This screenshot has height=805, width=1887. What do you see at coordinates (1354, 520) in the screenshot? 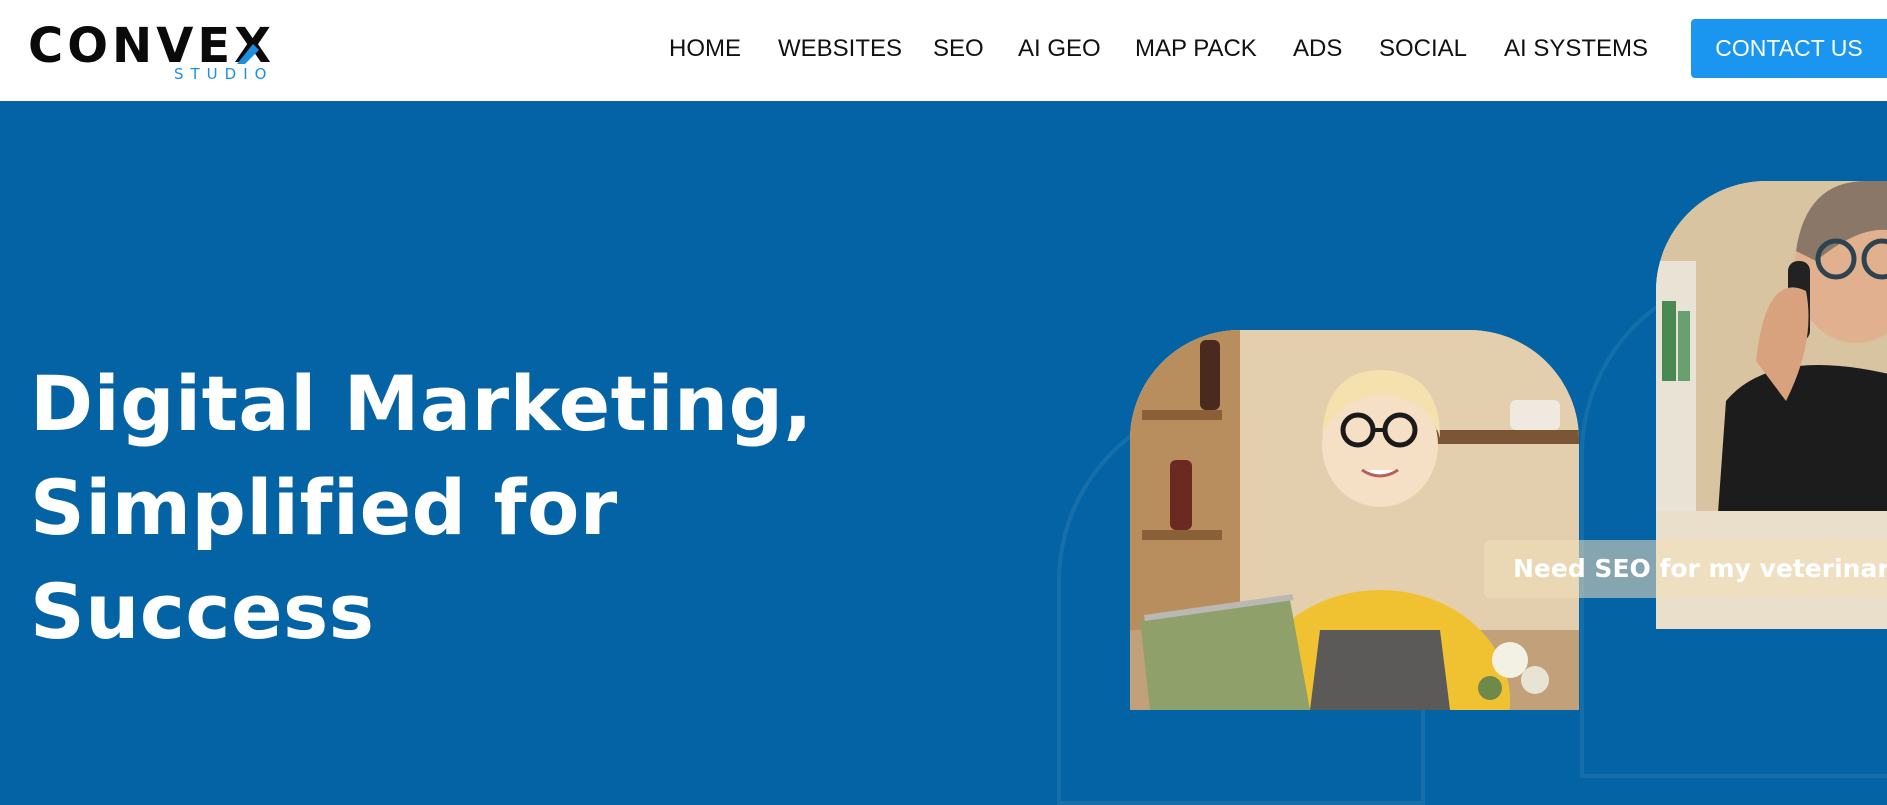
I see `hero-photo-shop-owner` at bounding box center [1354, 520].